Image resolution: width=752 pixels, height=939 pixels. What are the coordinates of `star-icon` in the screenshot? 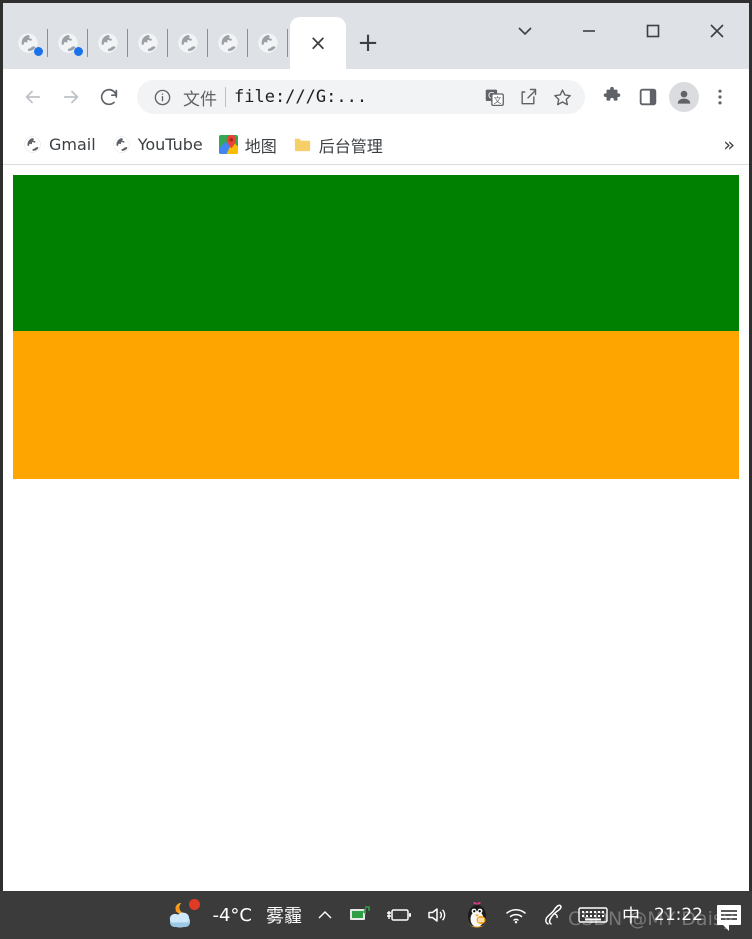 It's located at (562, 97).